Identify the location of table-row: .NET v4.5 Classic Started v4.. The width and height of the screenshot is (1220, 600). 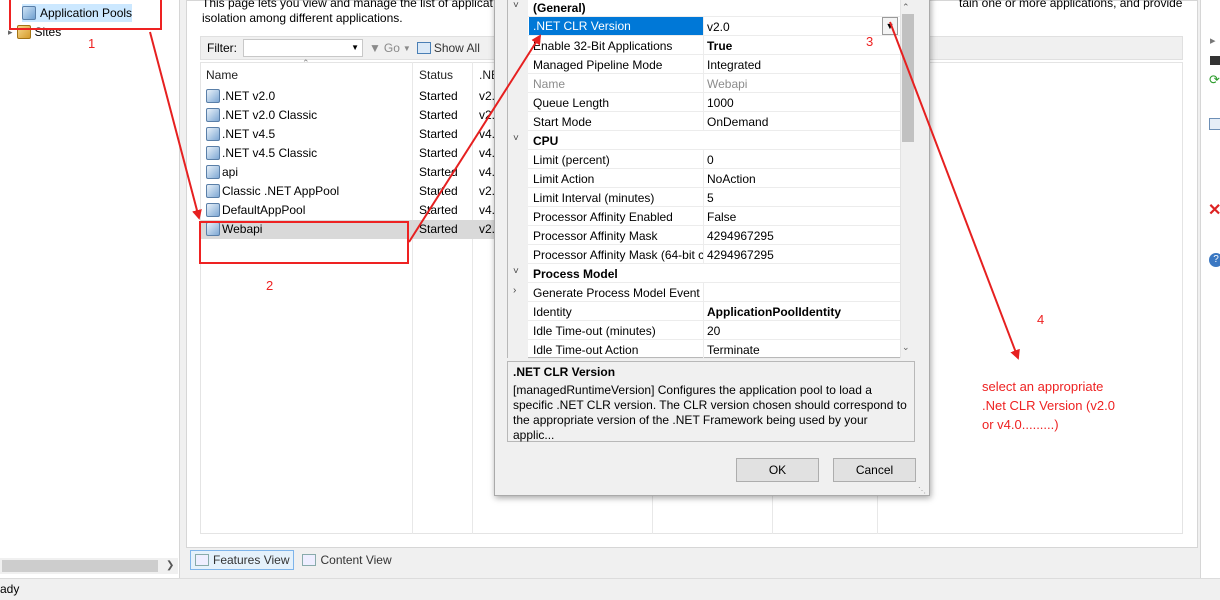
(362, 153).